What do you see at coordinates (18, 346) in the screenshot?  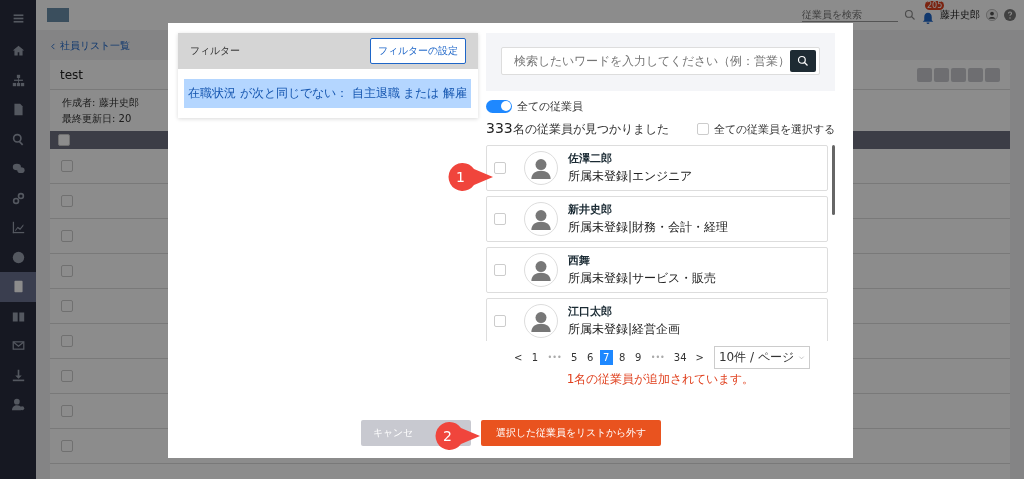 I see `envelope-icon` at bounding box center [18, 346].